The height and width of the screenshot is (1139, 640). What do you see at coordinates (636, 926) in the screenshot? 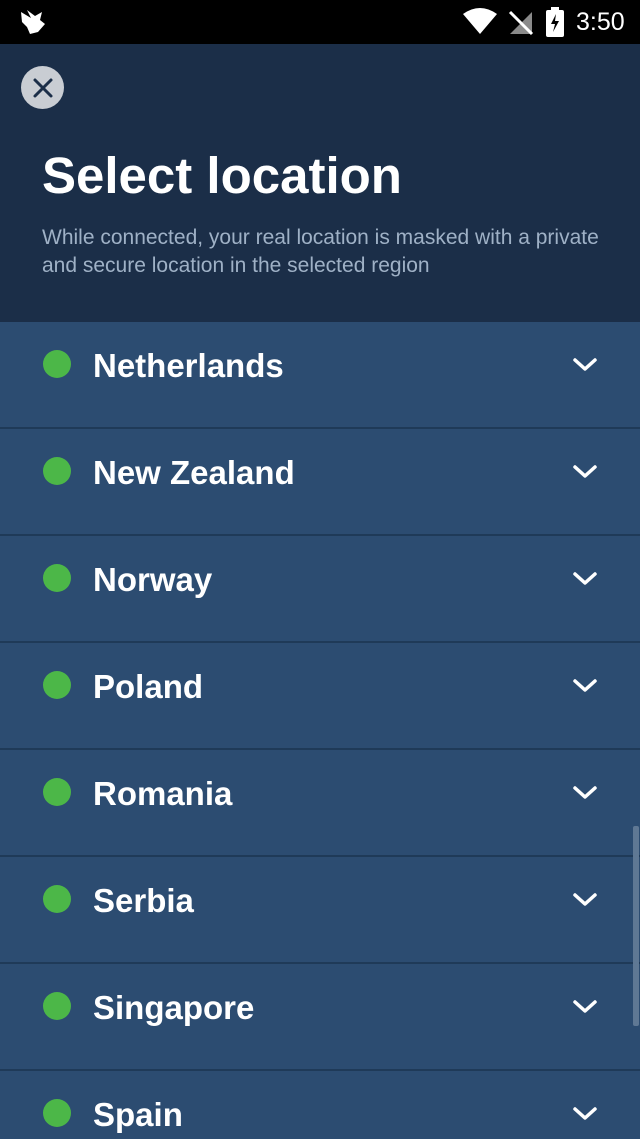
I see `scrollbar` at bounding box center [636, 926].